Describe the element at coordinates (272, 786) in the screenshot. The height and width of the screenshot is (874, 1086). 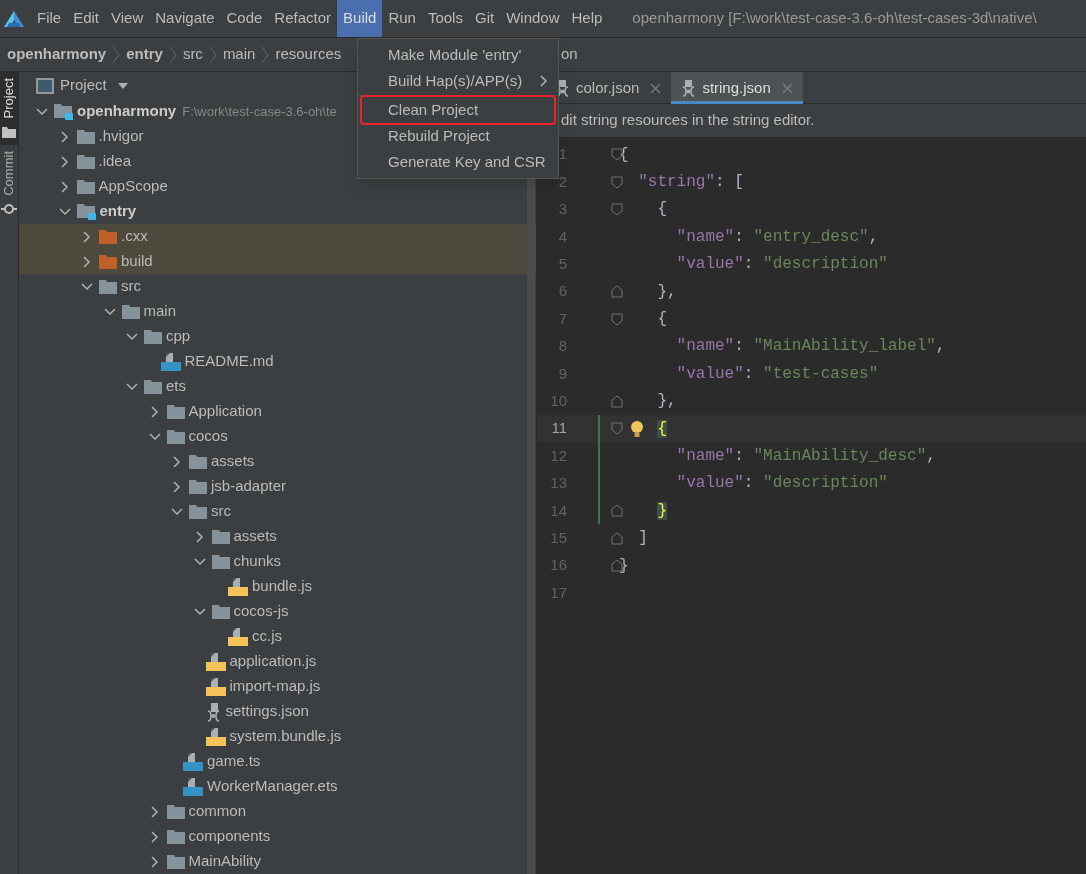
I see `tree-item: WorkerManager.ets` at that location.